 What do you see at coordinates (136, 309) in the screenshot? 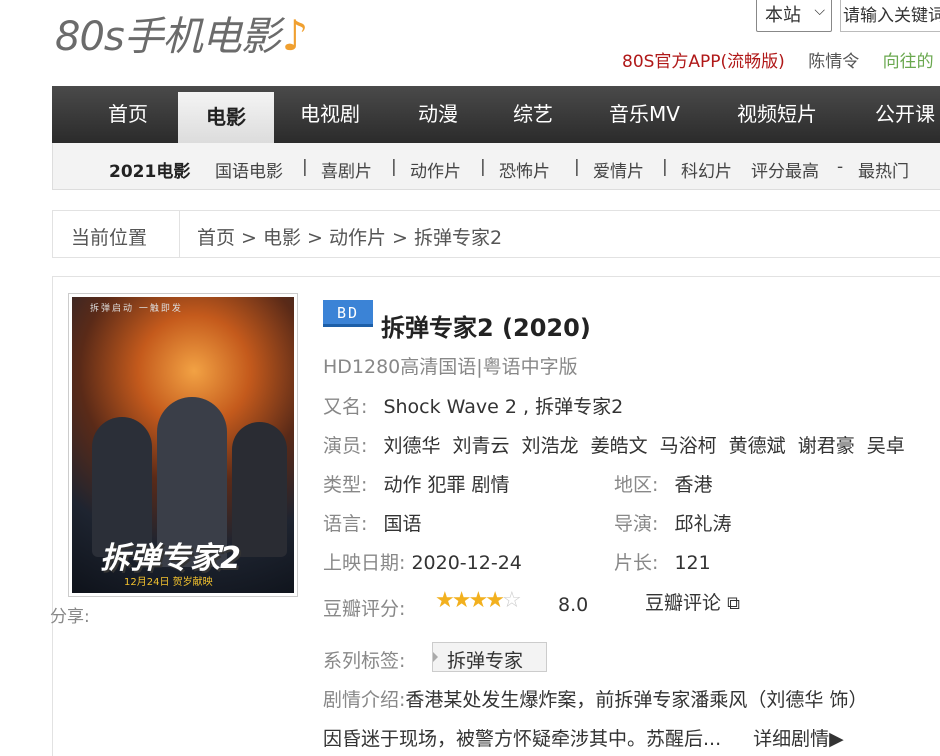
I see `poster-tagline: 拆弹启动 一触即发` at bounding box center [136, 309].